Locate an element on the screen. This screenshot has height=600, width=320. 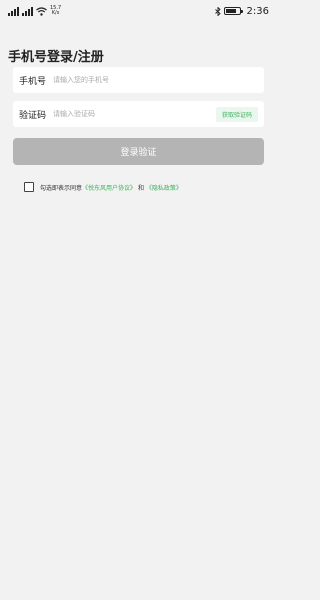
user-agreement-link: 《悦东风用户协议》 is located at coordinates (109, 188).